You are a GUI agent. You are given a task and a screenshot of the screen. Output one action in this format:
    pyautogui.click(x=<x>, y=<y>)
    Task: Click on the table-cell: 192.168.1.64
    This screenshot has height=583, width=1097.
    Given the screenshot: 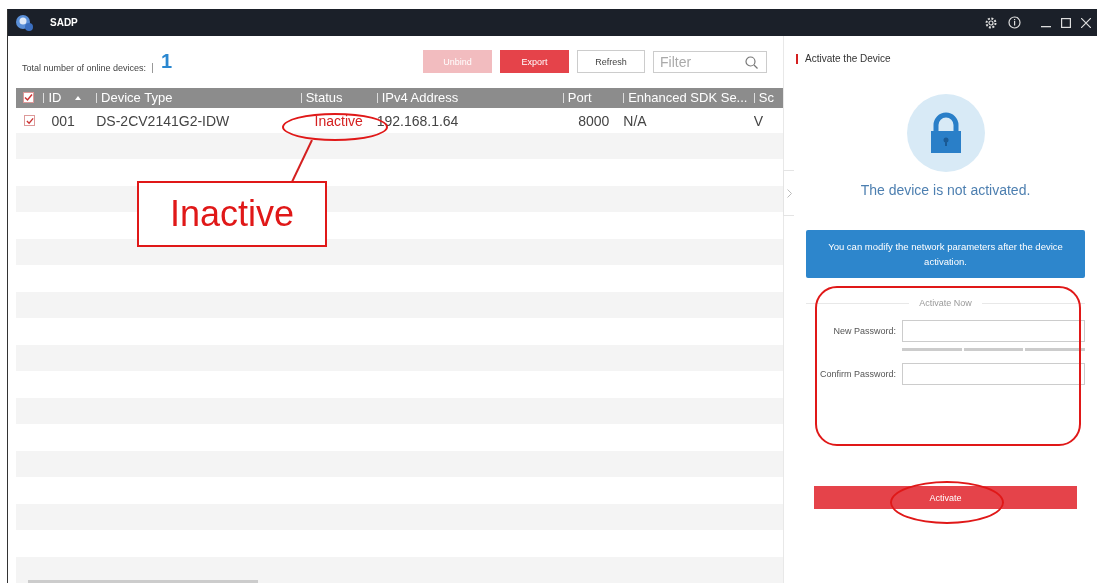 What is the action you would take?
    pyautogui.click(x=417, y=120)
    